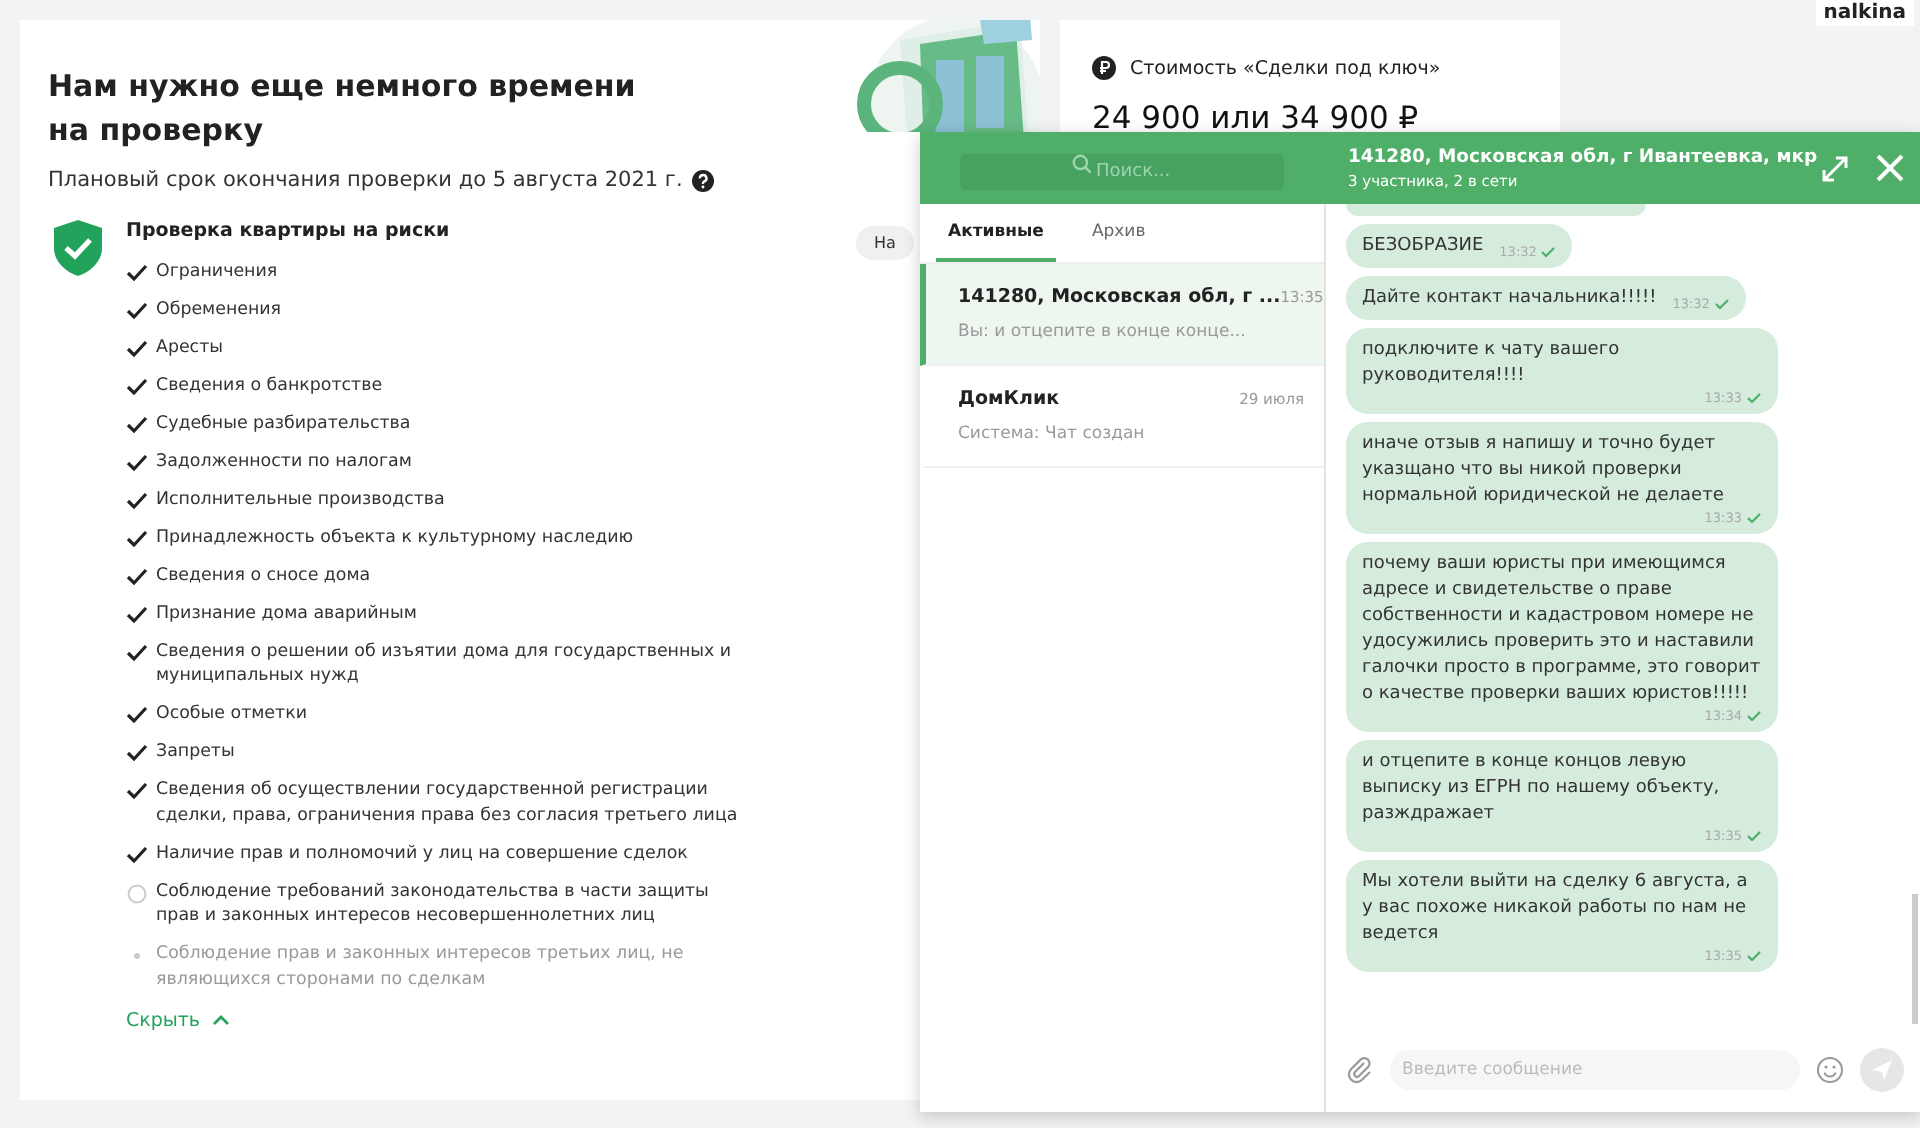 The image size is (1920, 1128). Describe the element at coordinates (231, 714) in the screenshot. I see `checklist-item: Особые отметки` at that location.